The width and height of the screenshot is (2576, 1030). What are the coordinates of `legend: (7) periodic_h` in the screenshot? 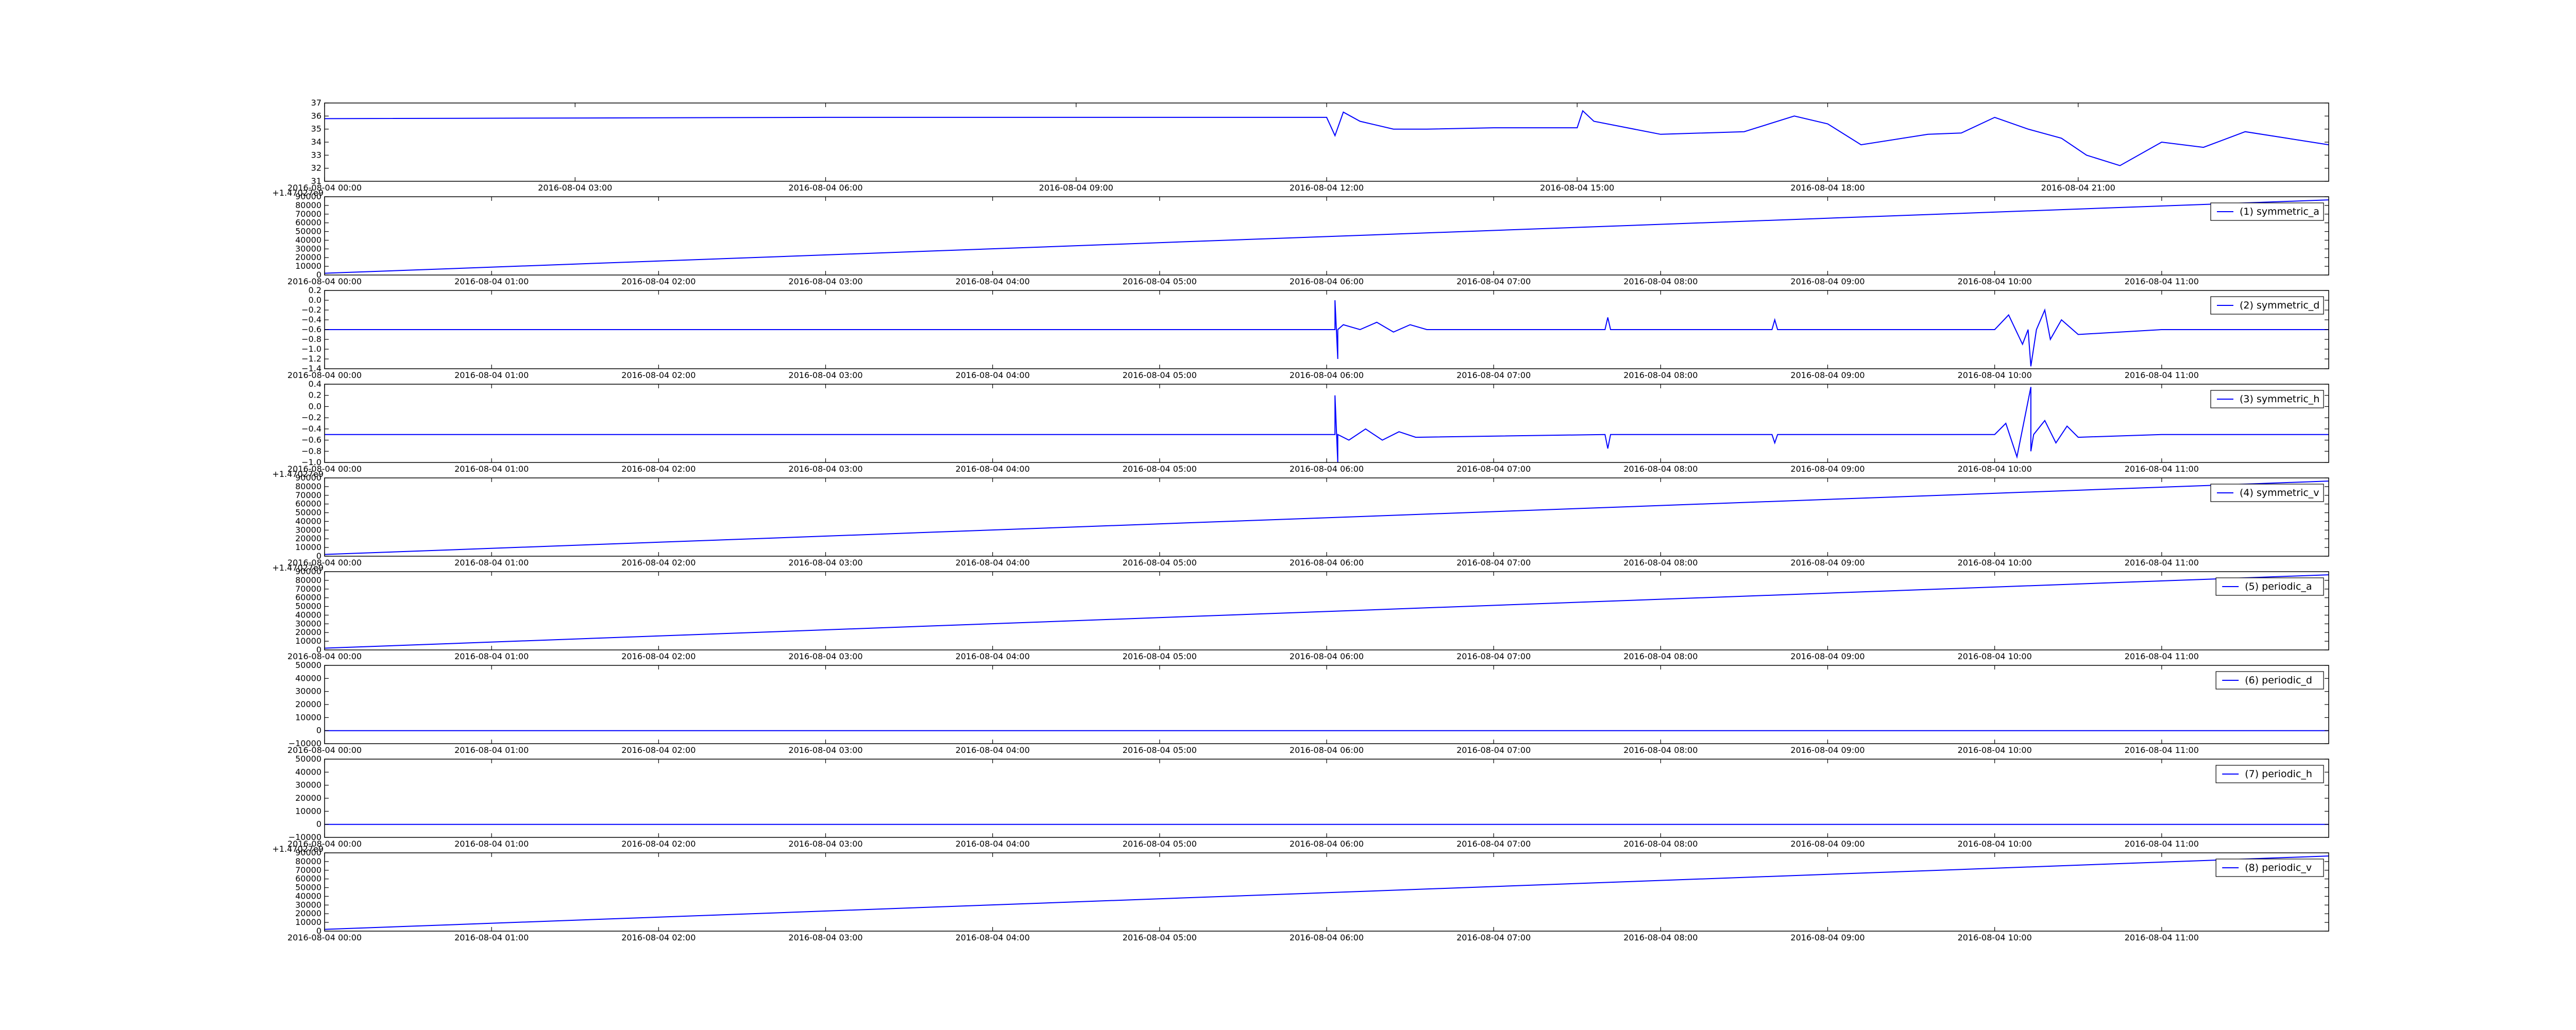 It's located at (2269, 774).